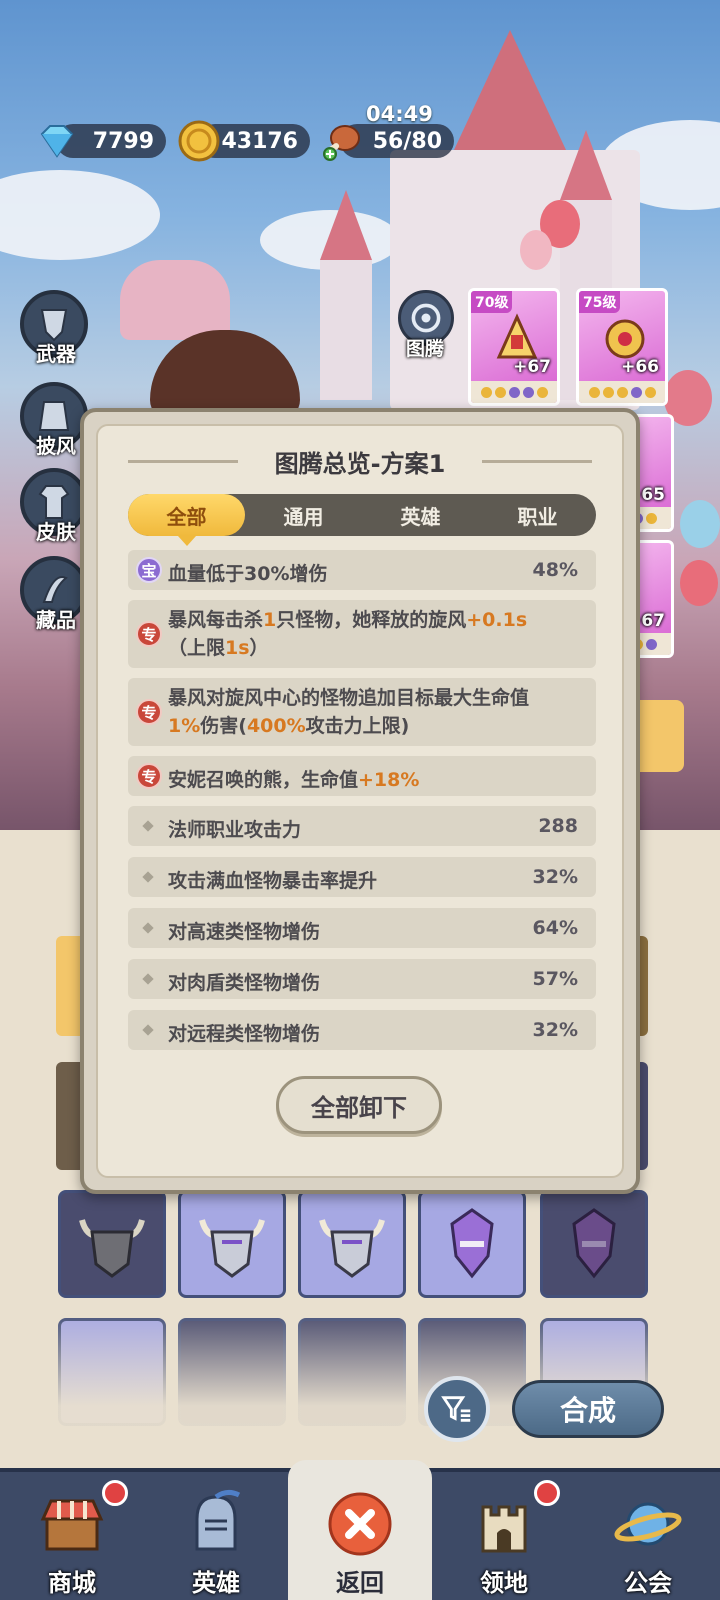 This screenshot has width=720, height=1600. I want to click on stat-text: 攻击满血怪物暴击率提升, so click(273, 881).